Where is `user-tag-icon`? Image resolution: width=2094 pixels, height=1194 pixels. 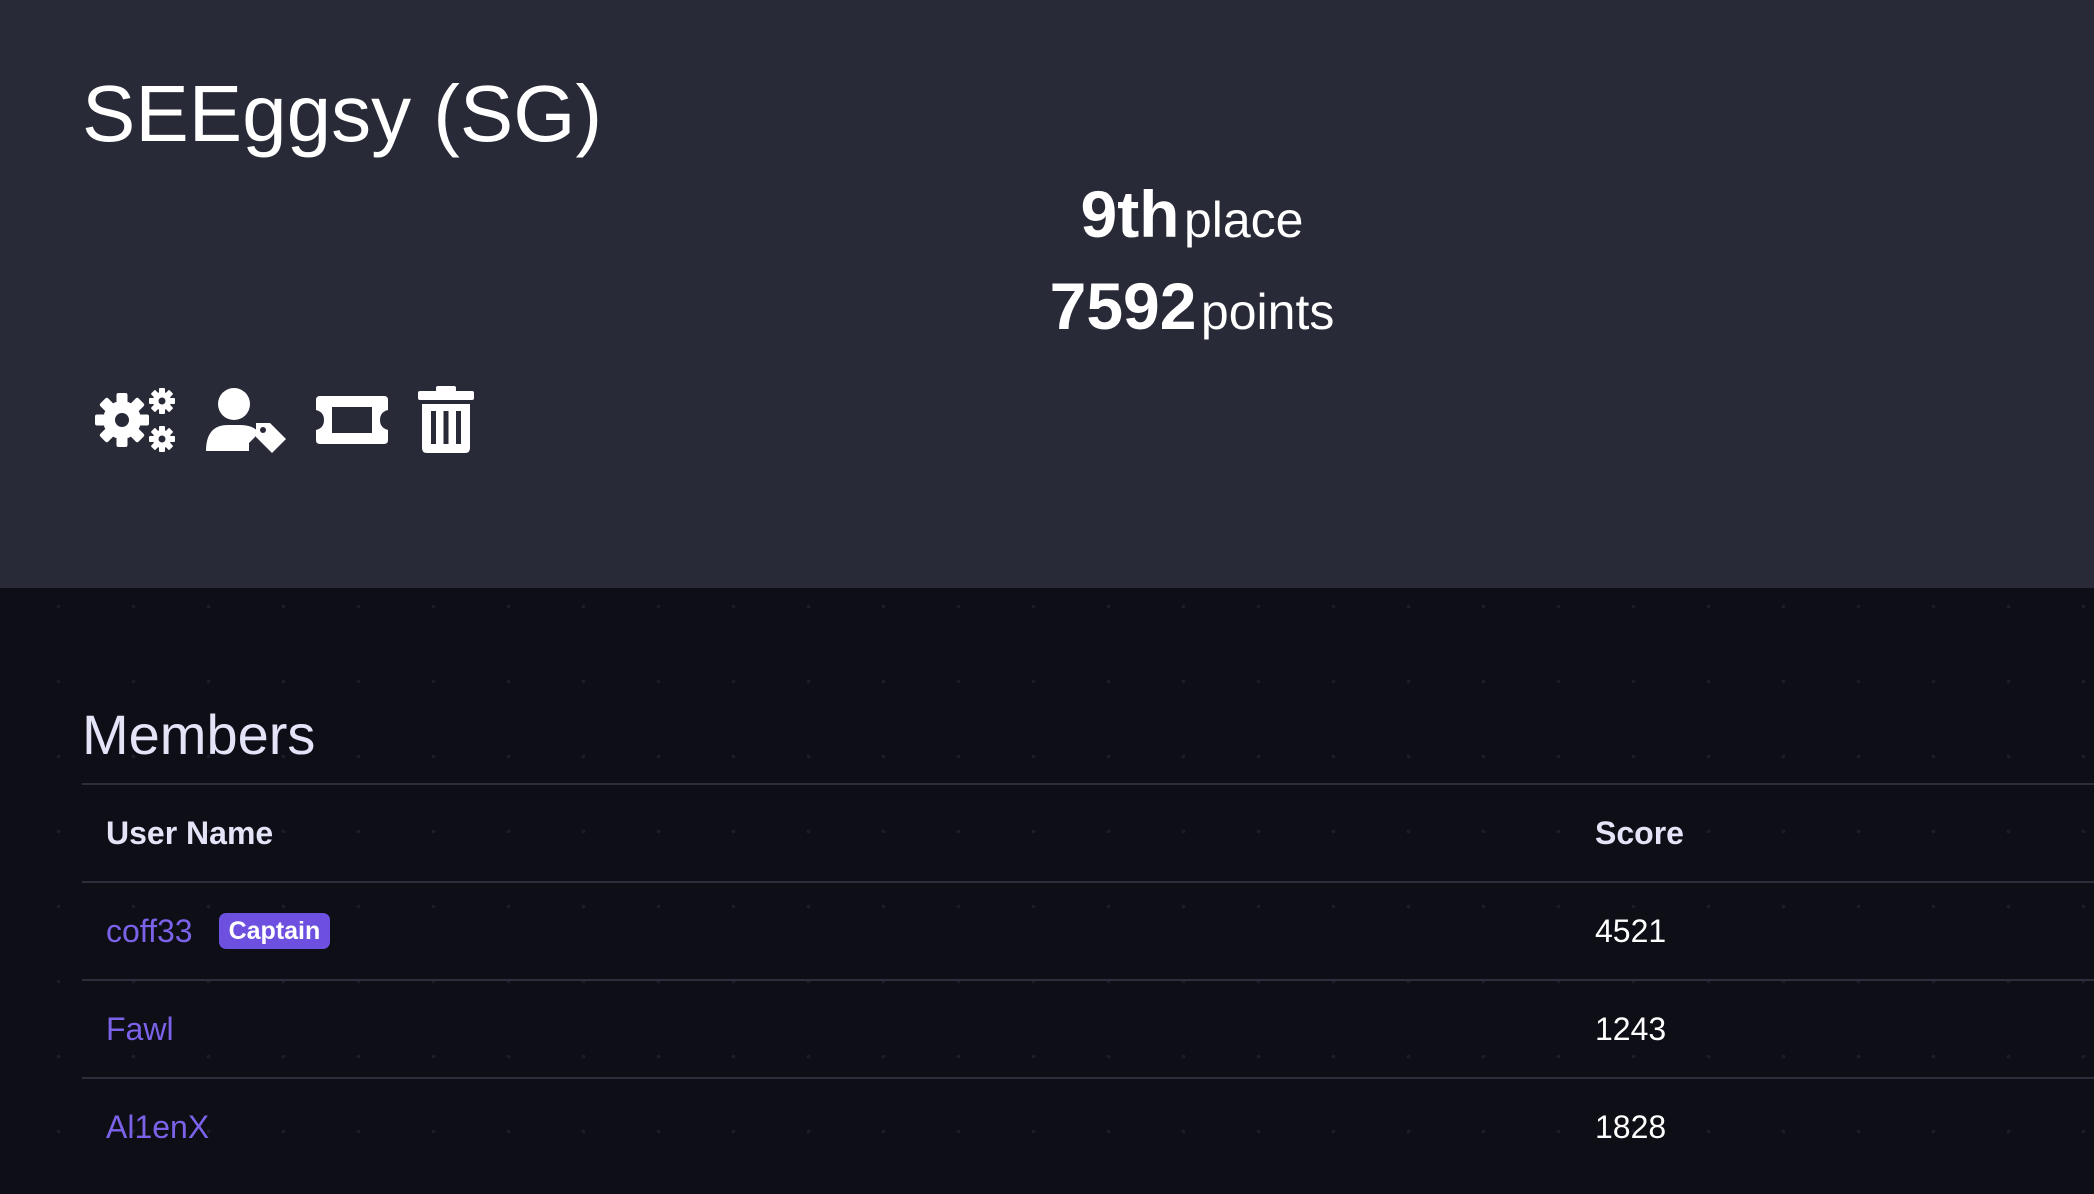
user-tag-icon is located at coordinates (246, 420).